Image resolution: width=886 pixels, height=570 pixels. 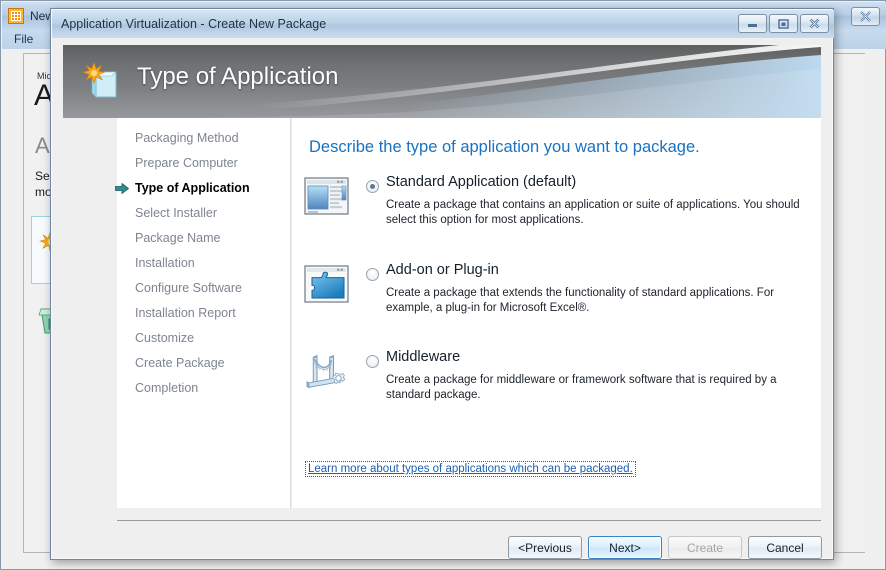 I want to click on maximize-button, so click(x=783, y=23).